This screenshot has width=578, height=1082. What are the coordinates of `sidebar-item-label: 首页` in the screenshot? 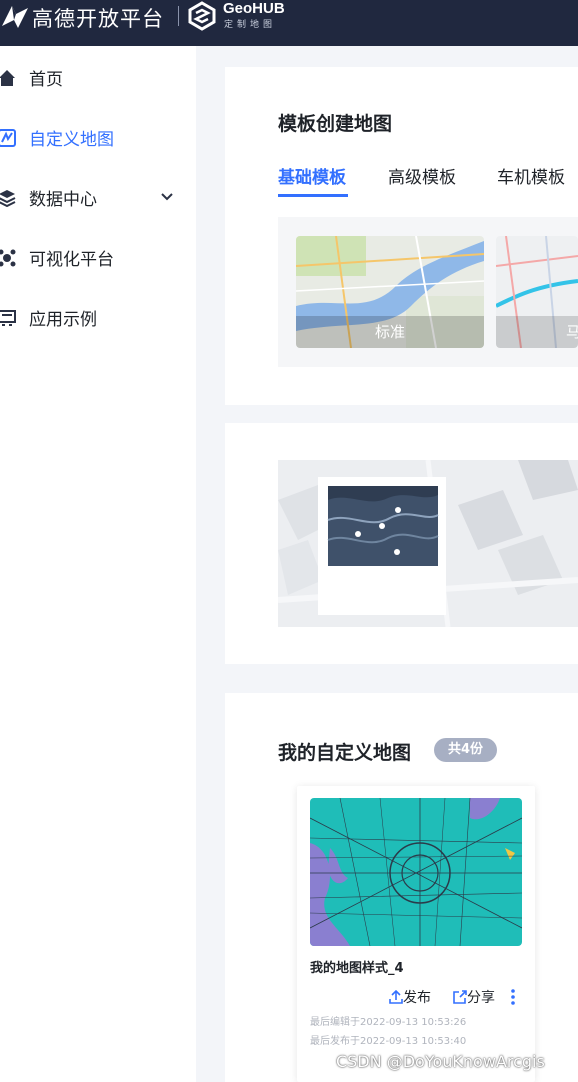 It's located at (46, 80).